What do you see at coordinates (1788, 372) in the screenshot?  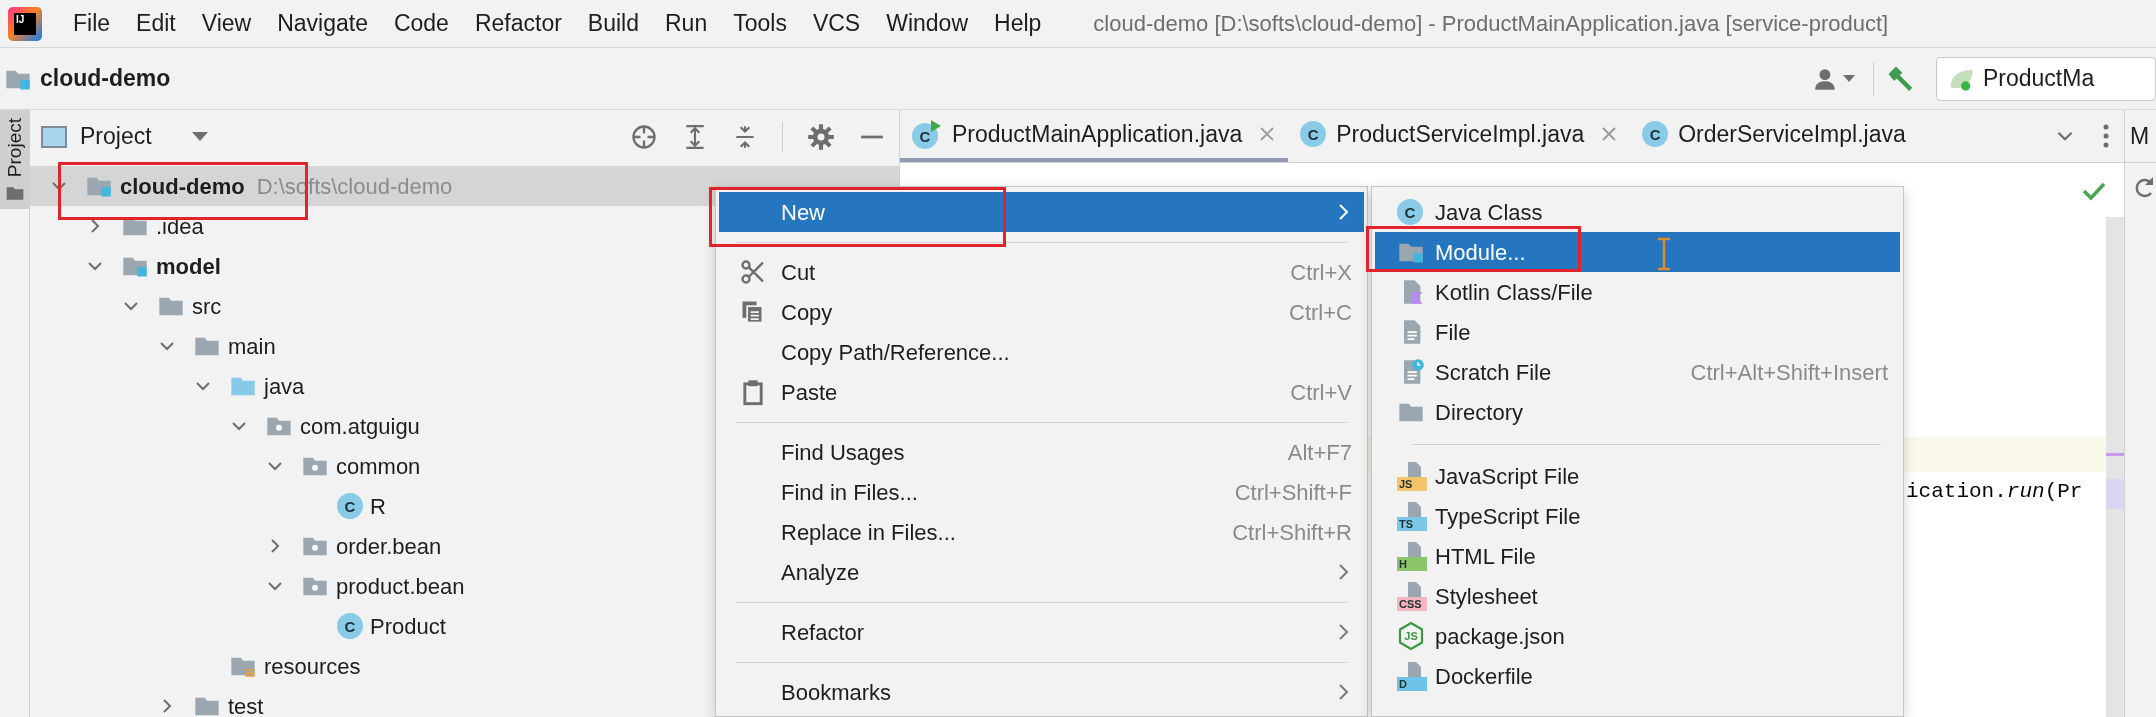 I see `shortcut-label: Ctrl+Alt+Shift+Insert` at bounding box center [1788, 372].